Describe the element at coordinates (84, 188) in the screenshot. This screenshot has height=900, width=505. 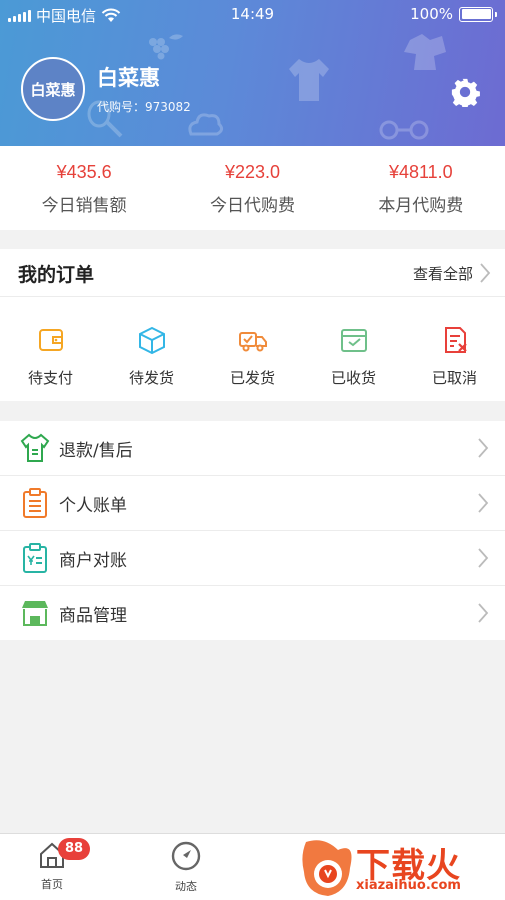
I see `stat-today-sales: ¥435.6 今日销售额` at that location.